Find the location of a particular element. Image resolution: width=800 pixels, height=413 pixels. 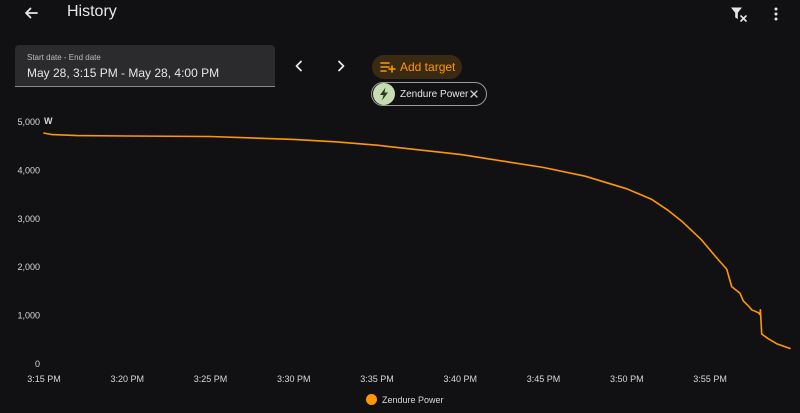

close-icon is located at coordinates (474, 94).